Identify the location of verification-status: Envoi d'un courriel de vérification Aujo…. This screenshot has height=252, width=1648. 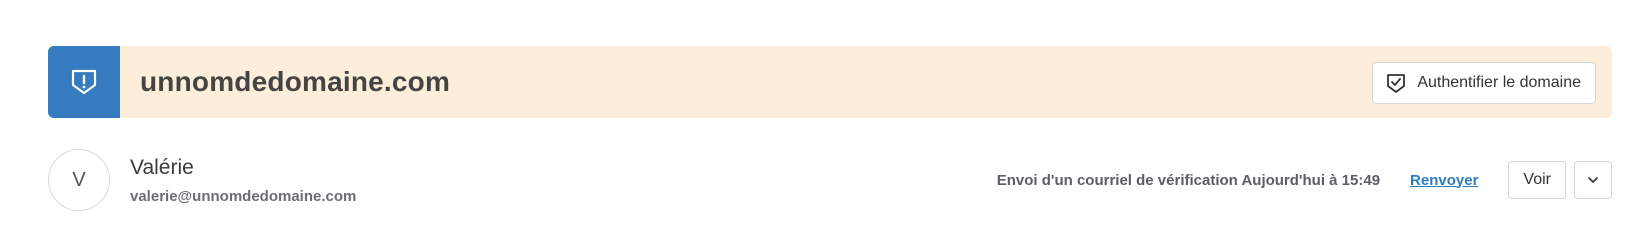
(1188, 180).